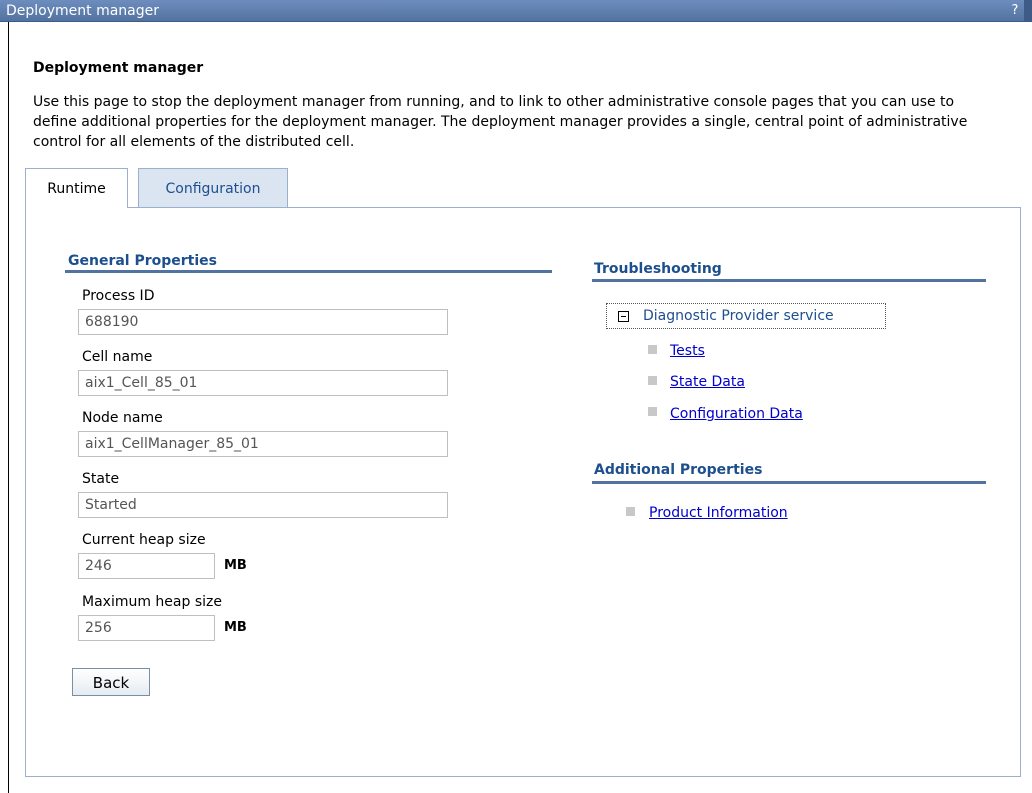 This screenshot has width=1032, height=793. I want to click on title-bar-edge, so click(1028, 11).